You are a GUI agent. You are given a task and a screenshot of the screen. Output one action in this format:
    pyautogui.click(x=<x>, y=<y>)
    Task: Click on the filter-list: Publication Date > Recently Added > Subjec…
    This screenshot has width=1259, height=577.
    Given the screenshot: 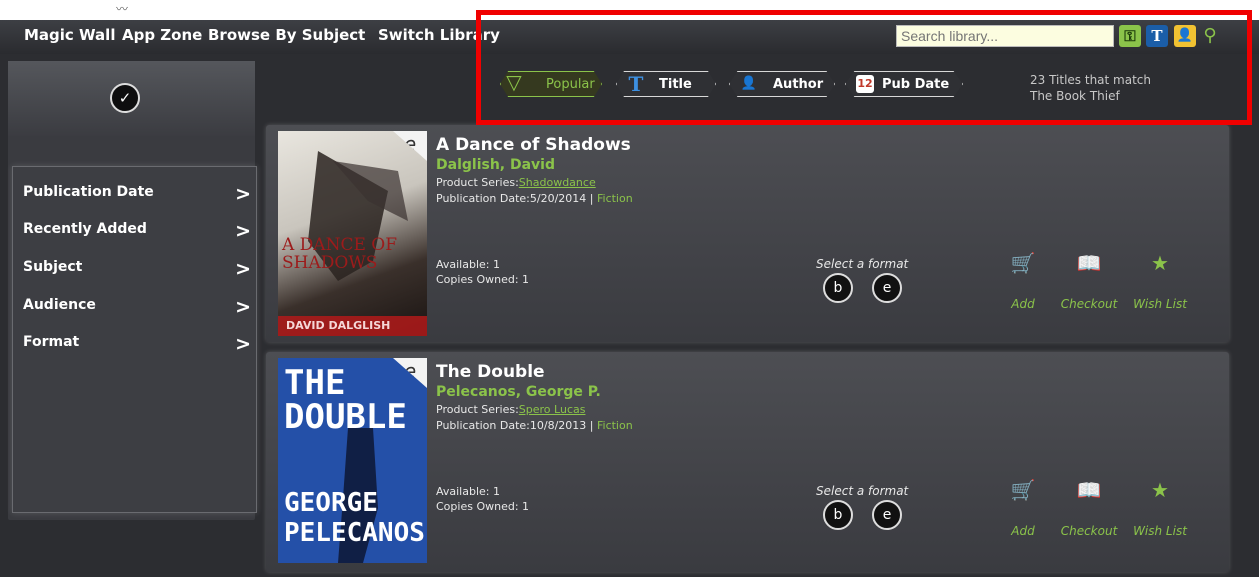 What is the action you would take?
    pyautogui.click(x=134, y=339)
    